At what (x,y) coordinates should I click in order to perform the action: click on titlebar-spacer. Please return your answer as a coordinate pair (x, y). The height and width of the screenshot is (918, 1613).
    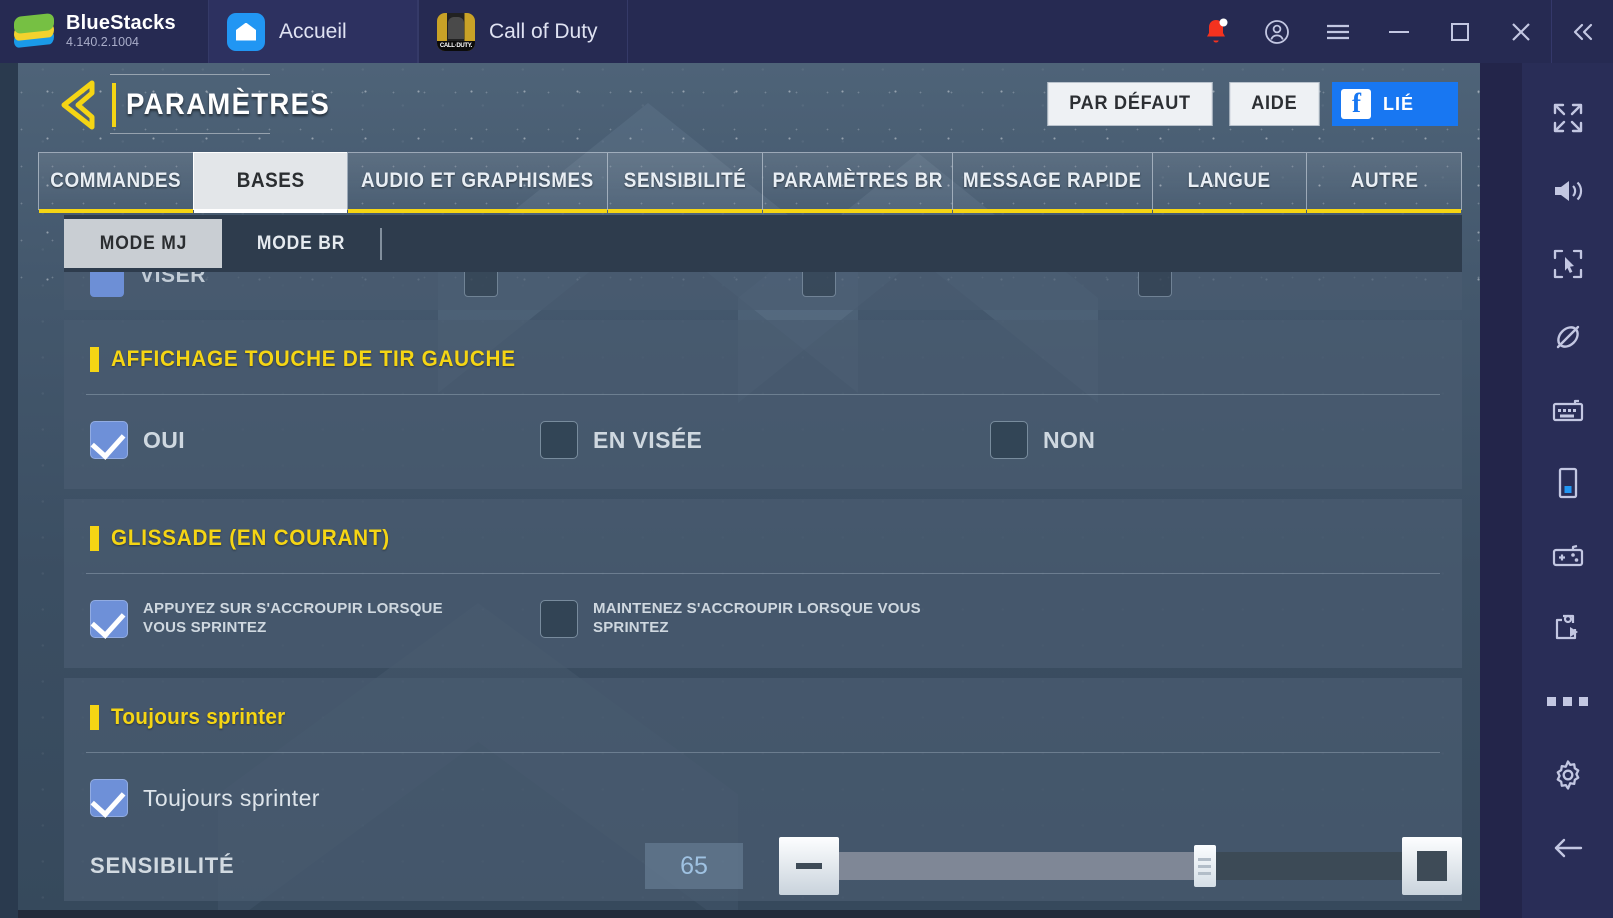
    Looking at the image, I should click on (906, 31).